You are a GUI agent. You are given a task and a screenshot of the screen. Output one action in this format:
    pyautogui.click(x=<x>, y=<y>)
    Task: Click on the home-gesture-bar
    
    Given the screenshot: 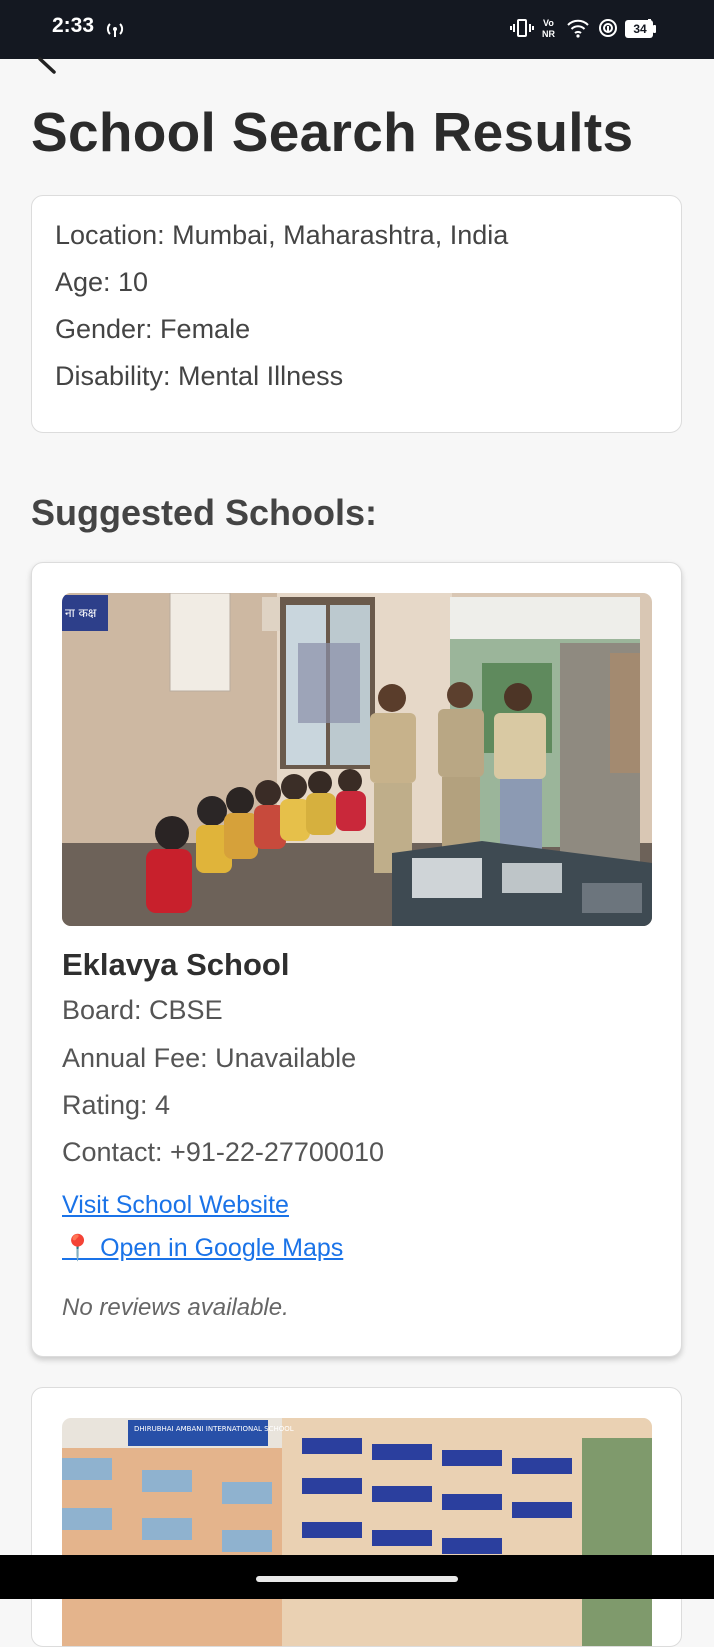 What is the action you would take?
    pyautogui.click(x=357, y=1579)
    